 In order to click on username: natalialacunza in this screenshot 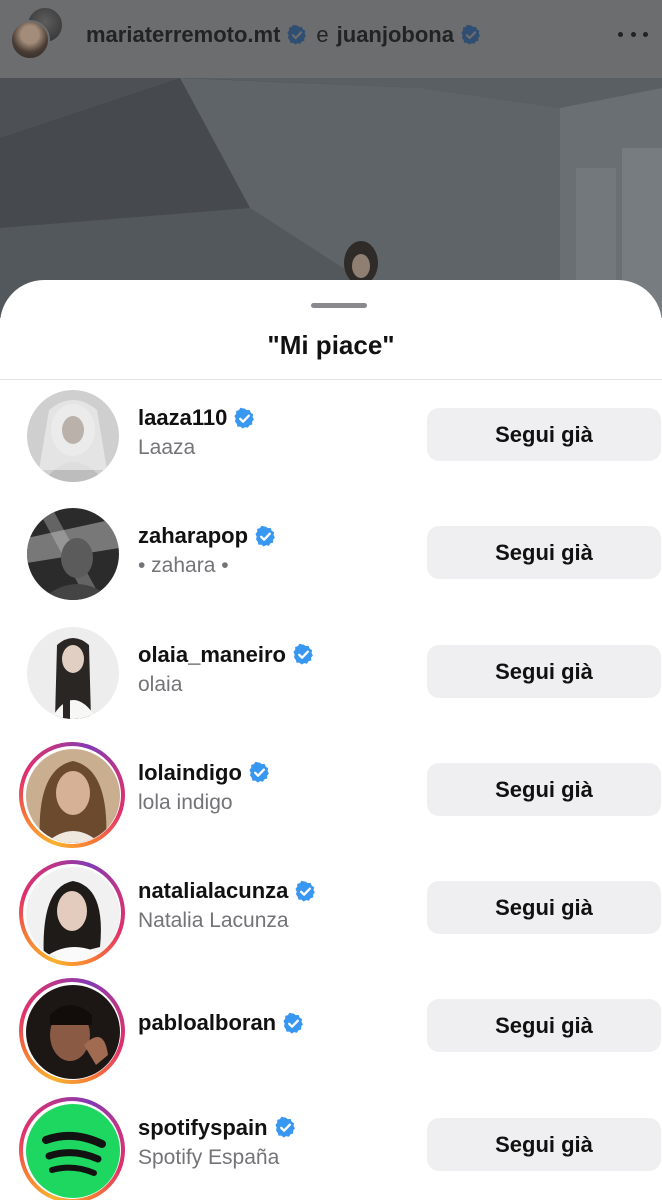, I will do `click(213, 891)`.